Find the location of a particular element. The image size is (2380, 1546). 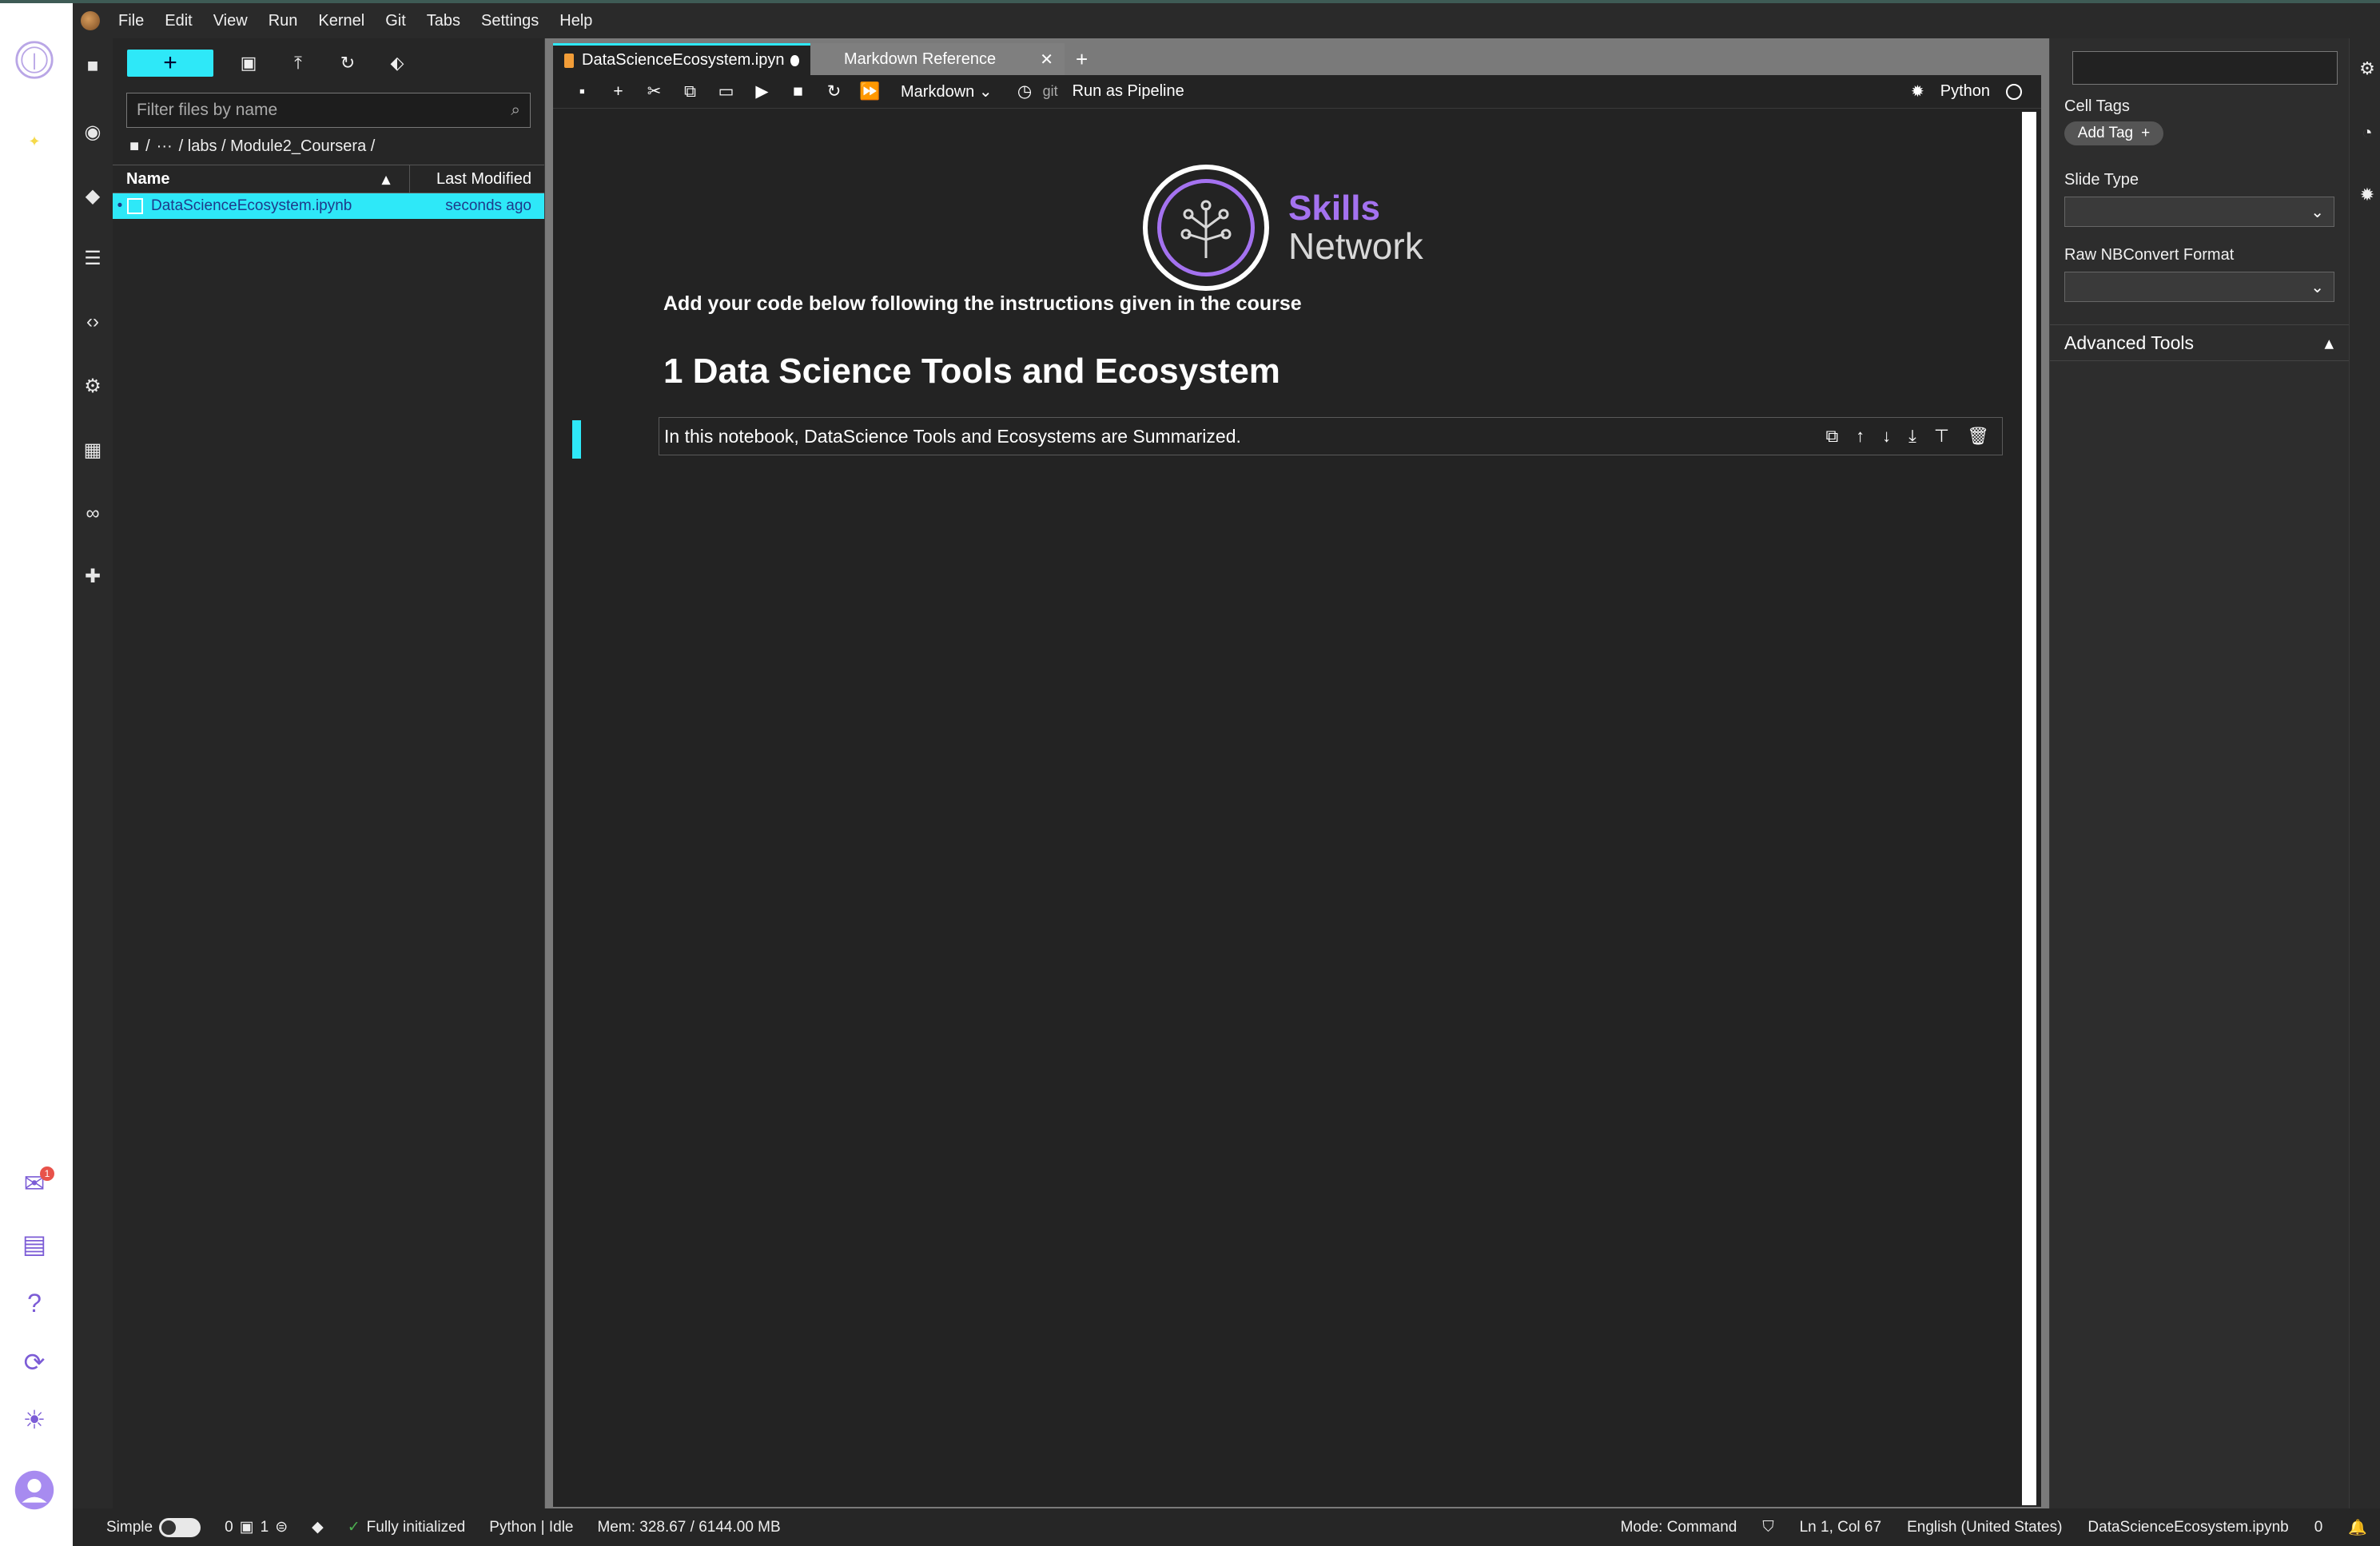

unsaved-dot-icon is located at coordinates (794, 60).